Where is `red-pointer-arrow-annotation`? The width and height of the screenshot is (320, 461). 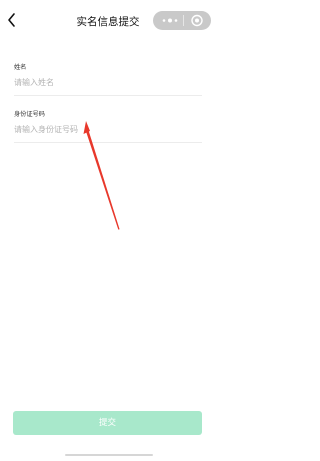 red-pointer-arrow-annotation is located at coordinates (101, 175).